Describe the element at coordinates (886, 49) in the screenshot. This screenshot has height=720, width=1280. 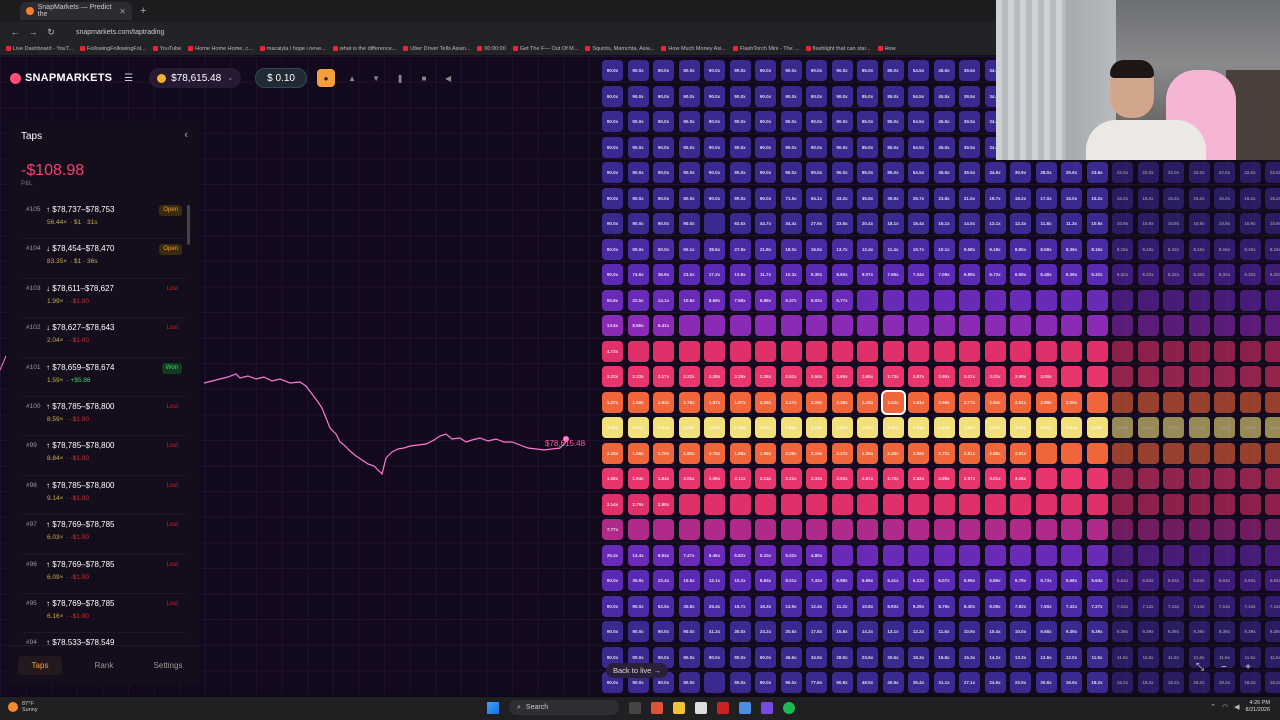
I see `bookmark-item: How` at that location.